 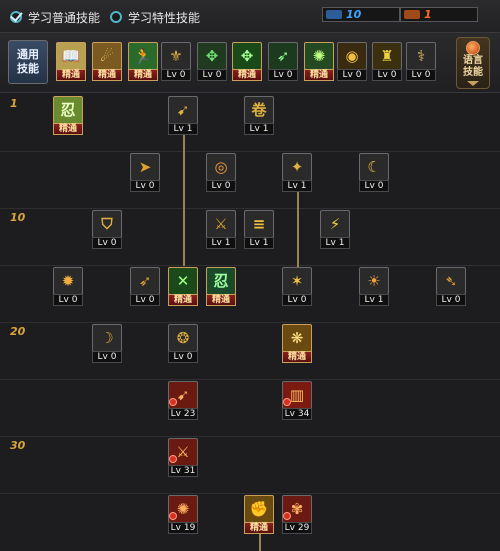 What do you see at coordinates (259, 508) in the screenshot?
I see `skill-glyph: ✊` at bounding box center [259, 508].